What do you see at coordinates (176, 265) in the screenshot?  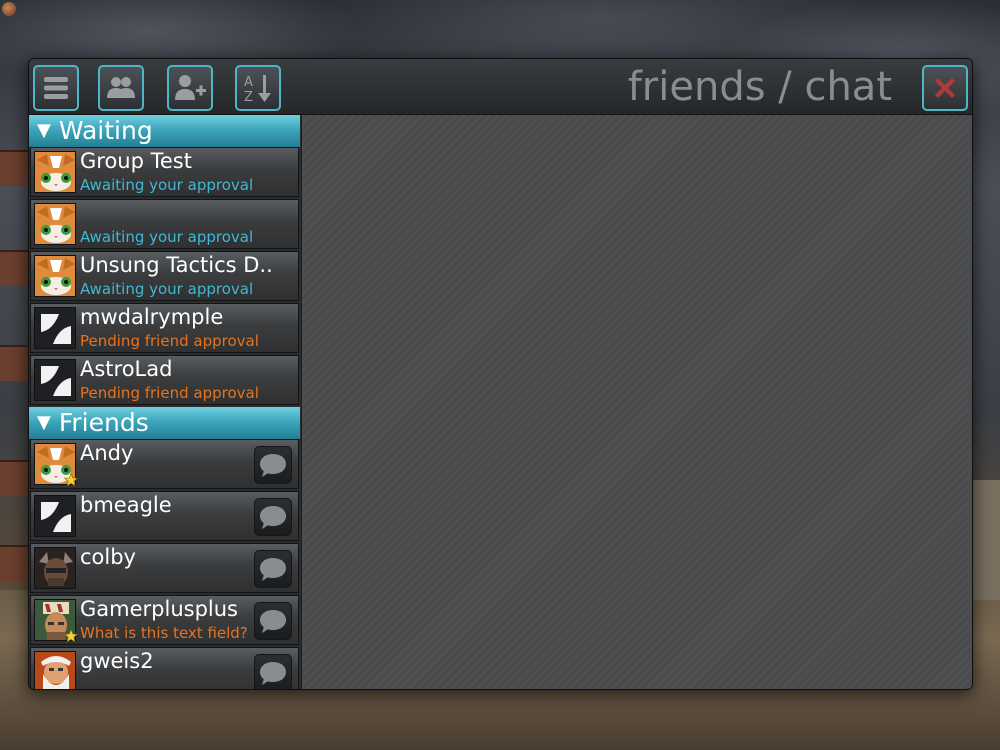 I see `contact-name: Unsung Tactics D..` at bounding box center [176, 265].